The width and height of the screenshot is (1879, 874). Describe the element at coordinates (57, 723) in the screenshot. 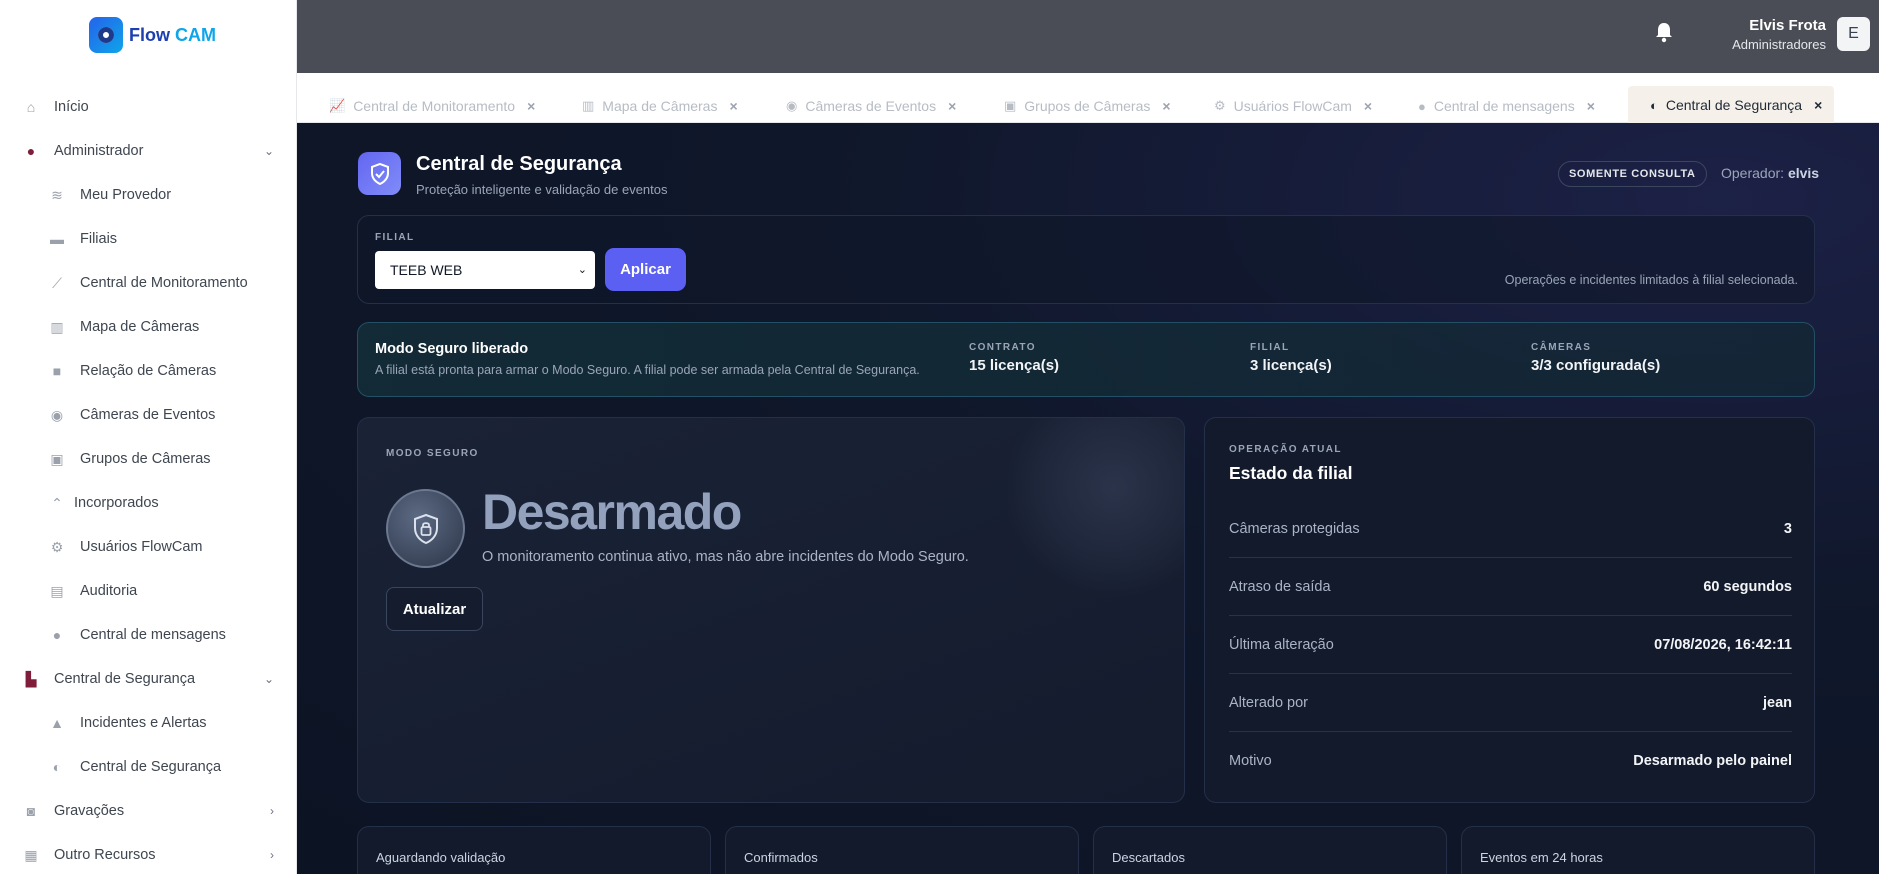

I see `warning-icon: ▲` at that location.